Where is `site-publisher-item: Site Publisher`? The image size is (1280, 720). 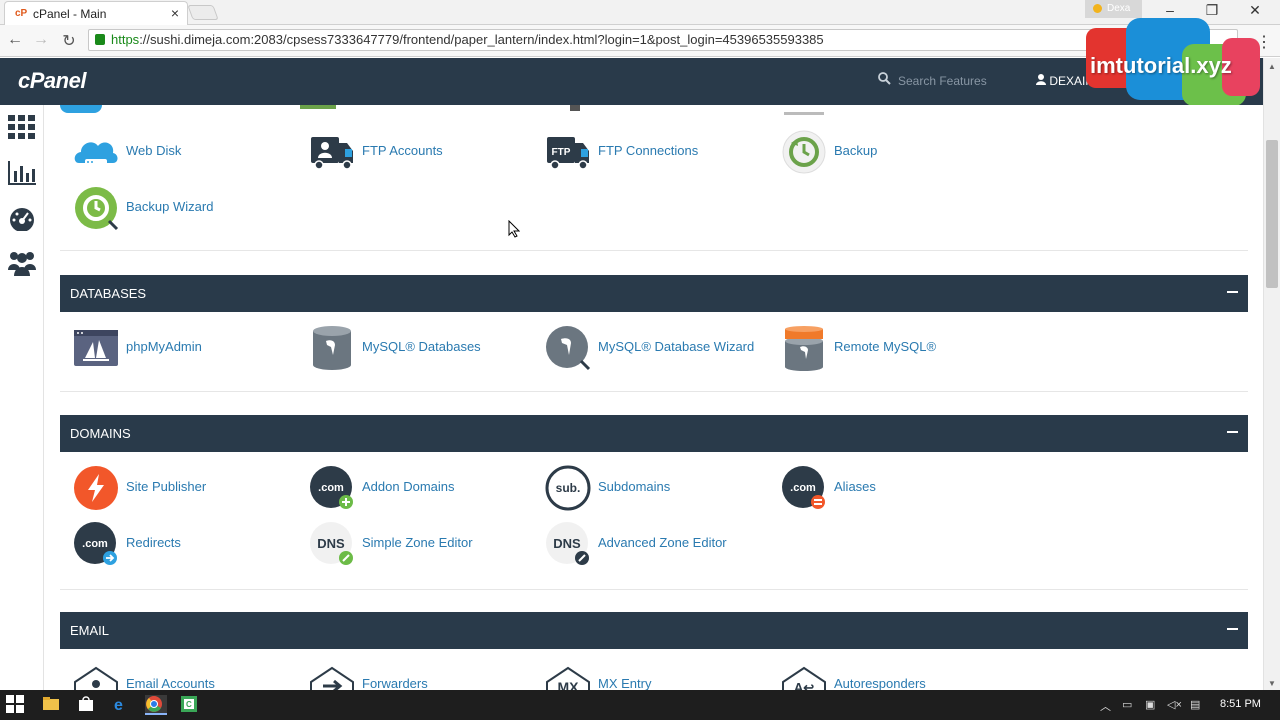
site-publisher-item: Site Publisher is located at coordinates (188, 488).